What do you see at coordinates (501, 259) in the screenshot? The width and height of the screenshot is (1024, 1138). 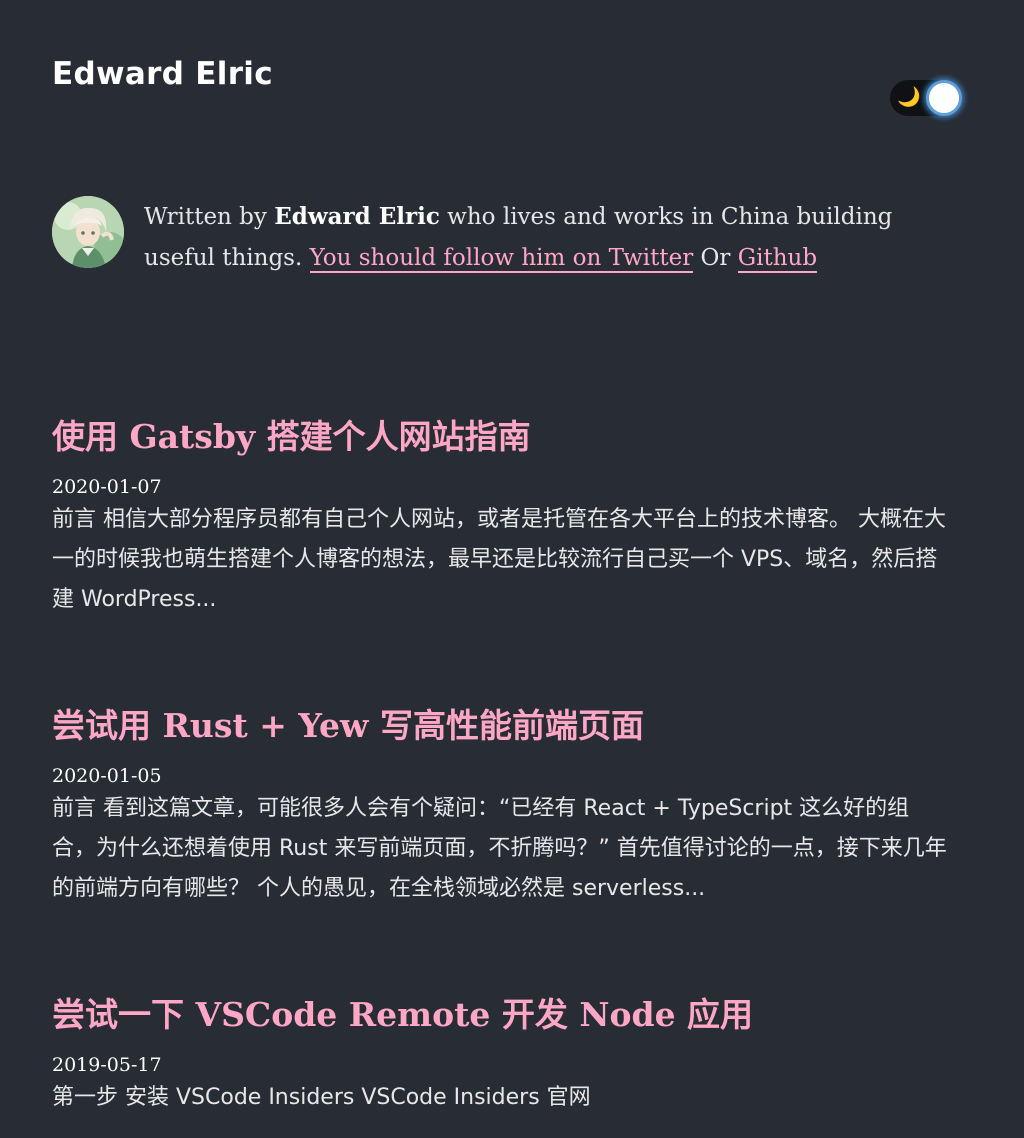 I see `twitter-link: You should follow him on Twitter` at bounding box center [501, 259].